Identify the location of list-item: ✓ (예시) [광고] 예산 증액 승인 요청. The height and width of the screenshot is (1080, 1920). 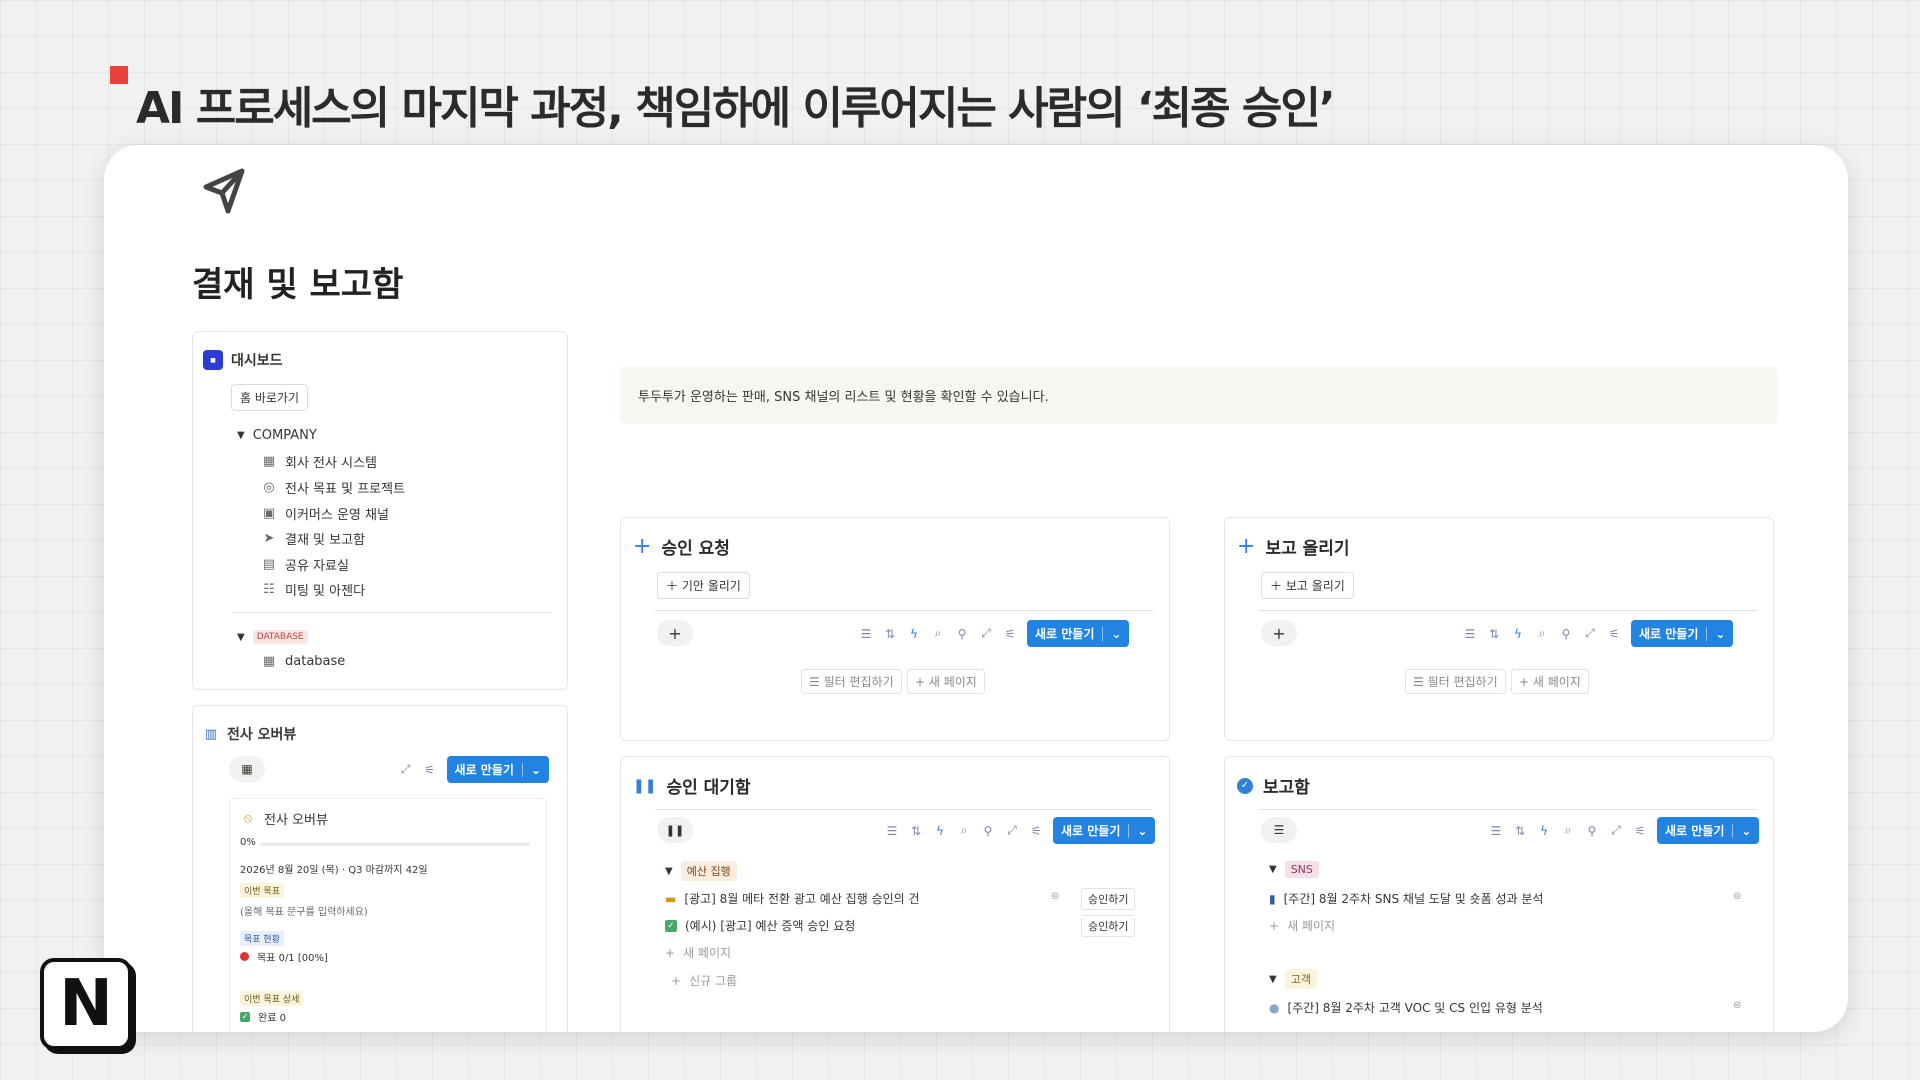
(760, 925).